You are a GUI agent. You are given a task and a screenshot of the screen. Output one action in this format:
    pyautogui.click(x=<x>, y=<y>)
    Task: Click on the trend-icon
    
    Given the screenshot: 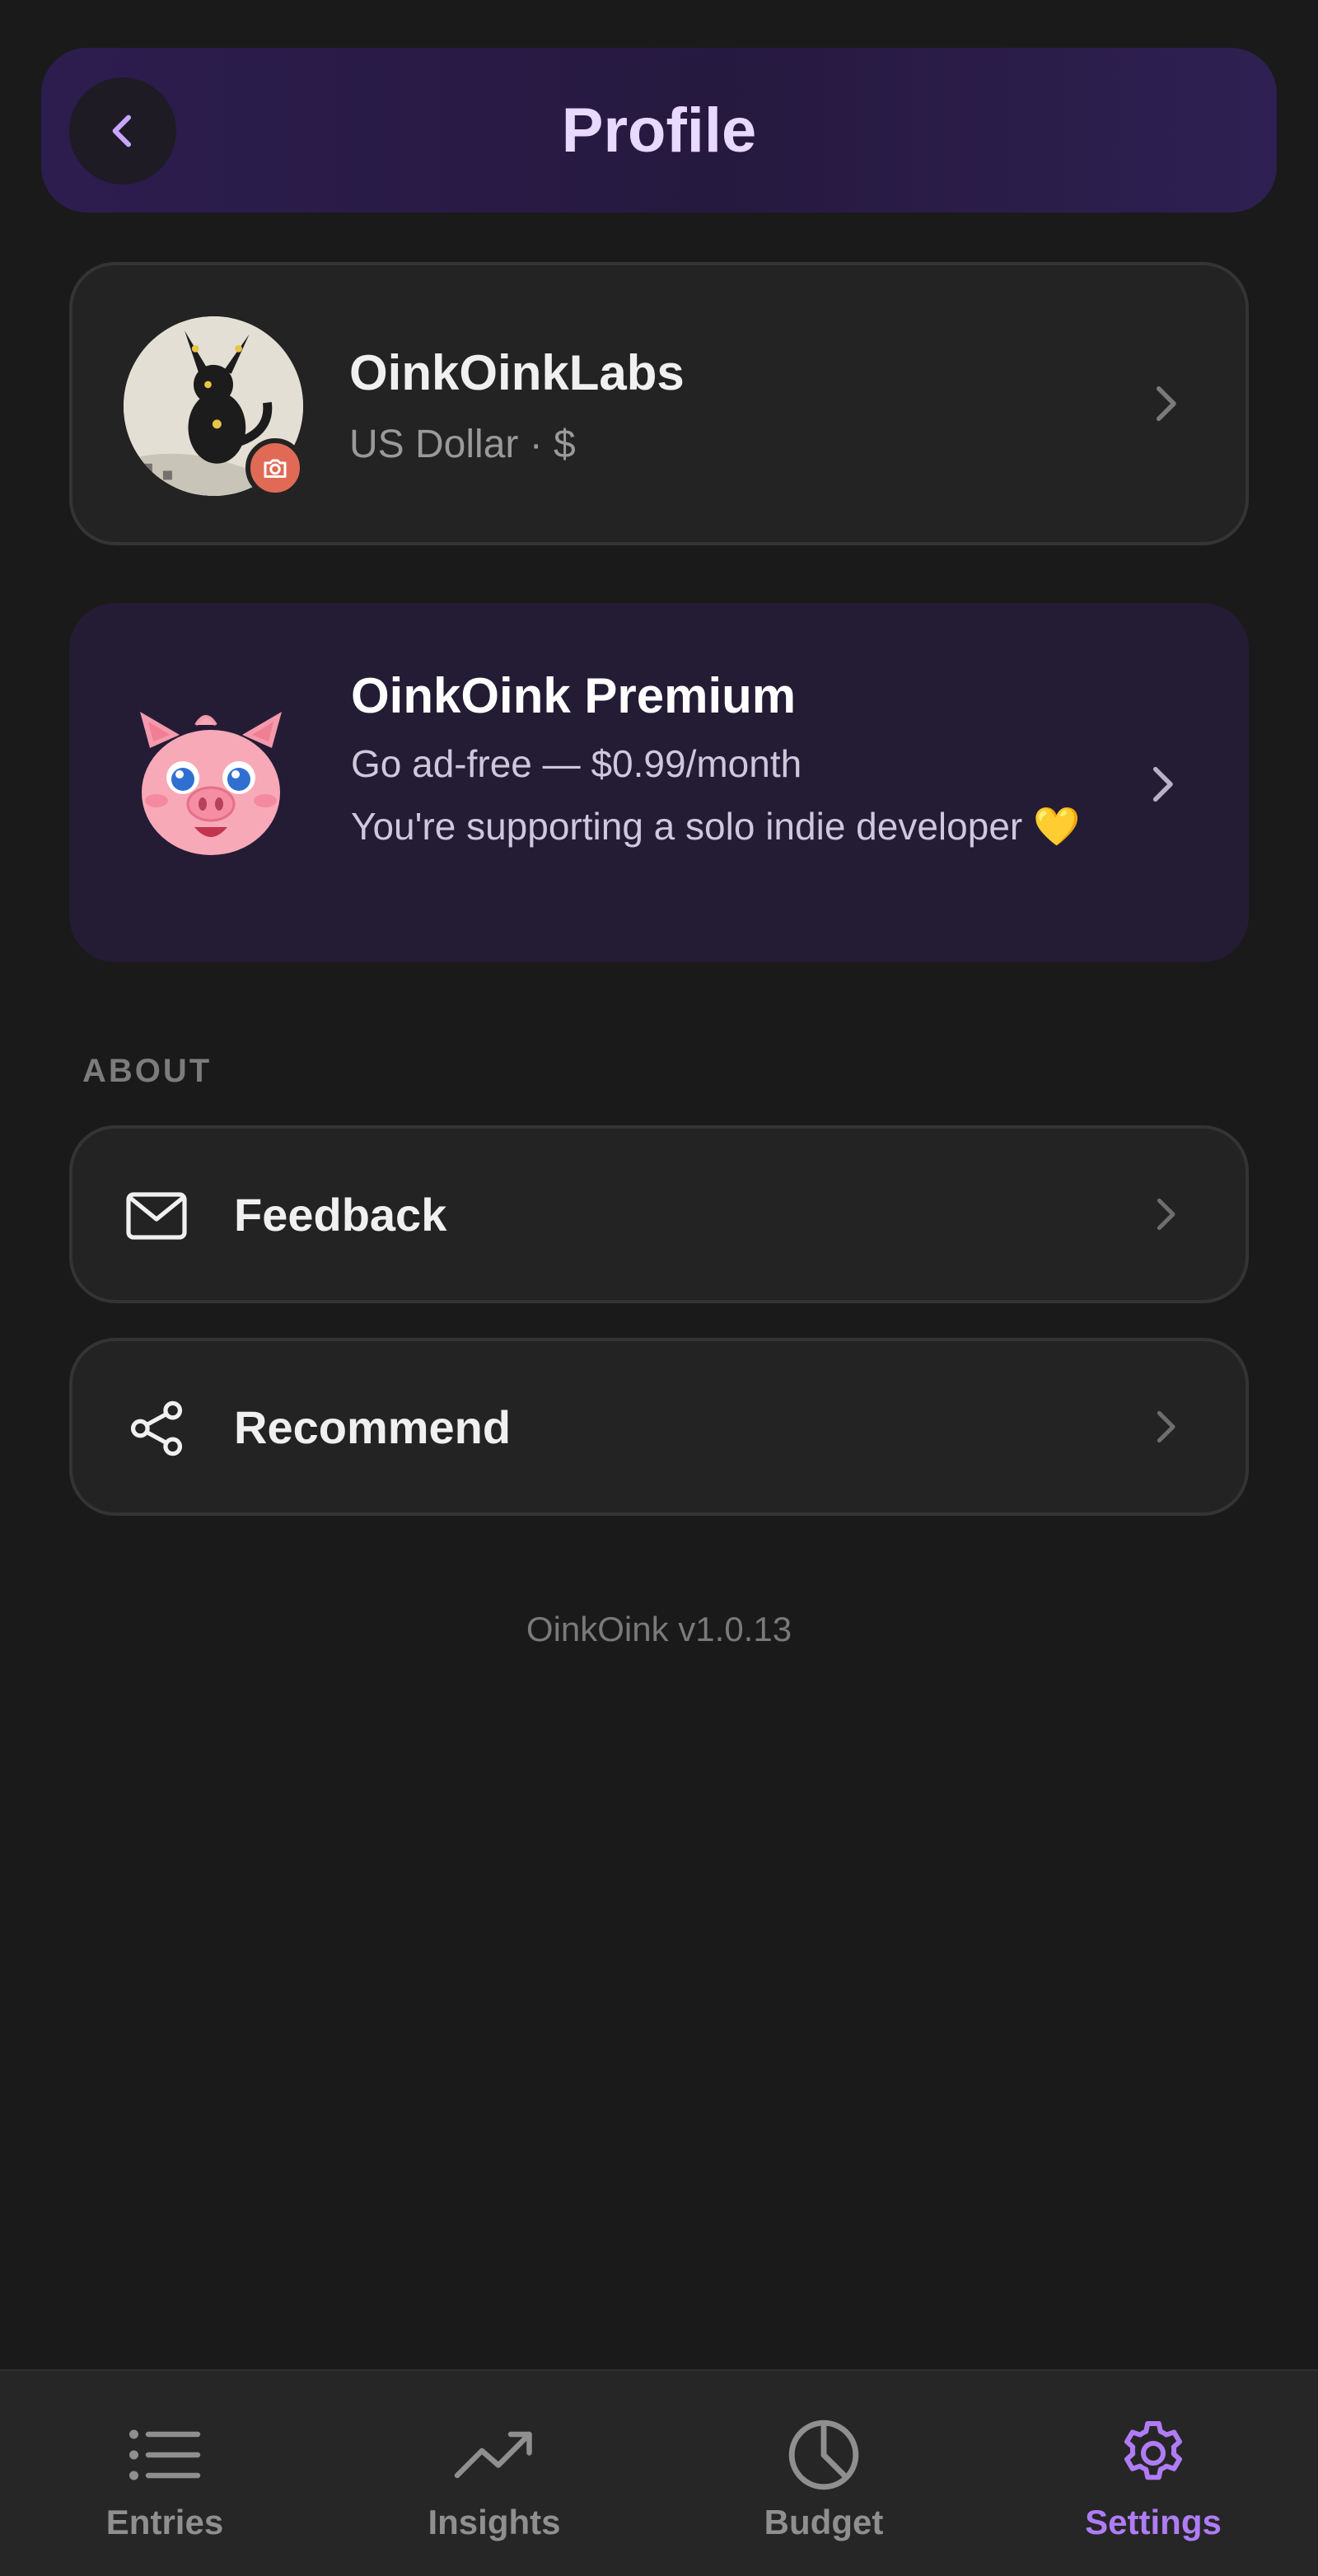 What is the action you would take?
    pyautogui.click(x=494, y=2455)
    